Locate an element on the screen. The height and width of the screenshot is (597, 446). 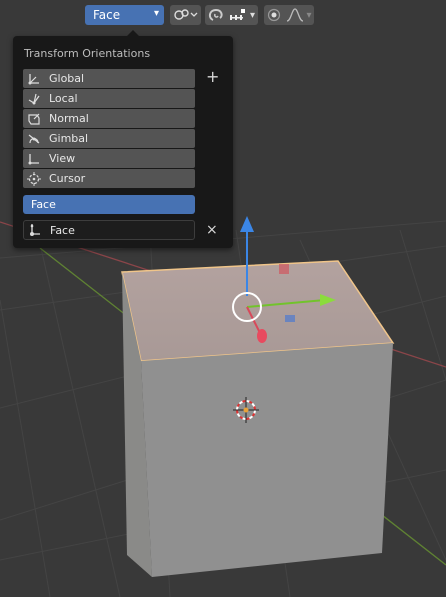
add-orientation-button: + is located at coordinates (212, 77).